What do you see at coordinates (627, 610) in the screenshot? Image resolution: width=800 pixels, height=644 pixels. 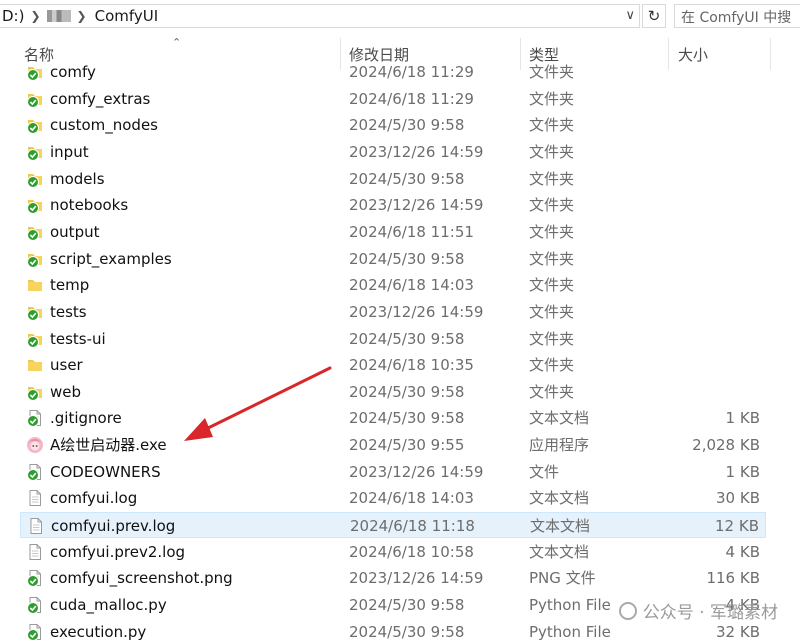 I see `wechat-icon` at bounding box center [627, 610].